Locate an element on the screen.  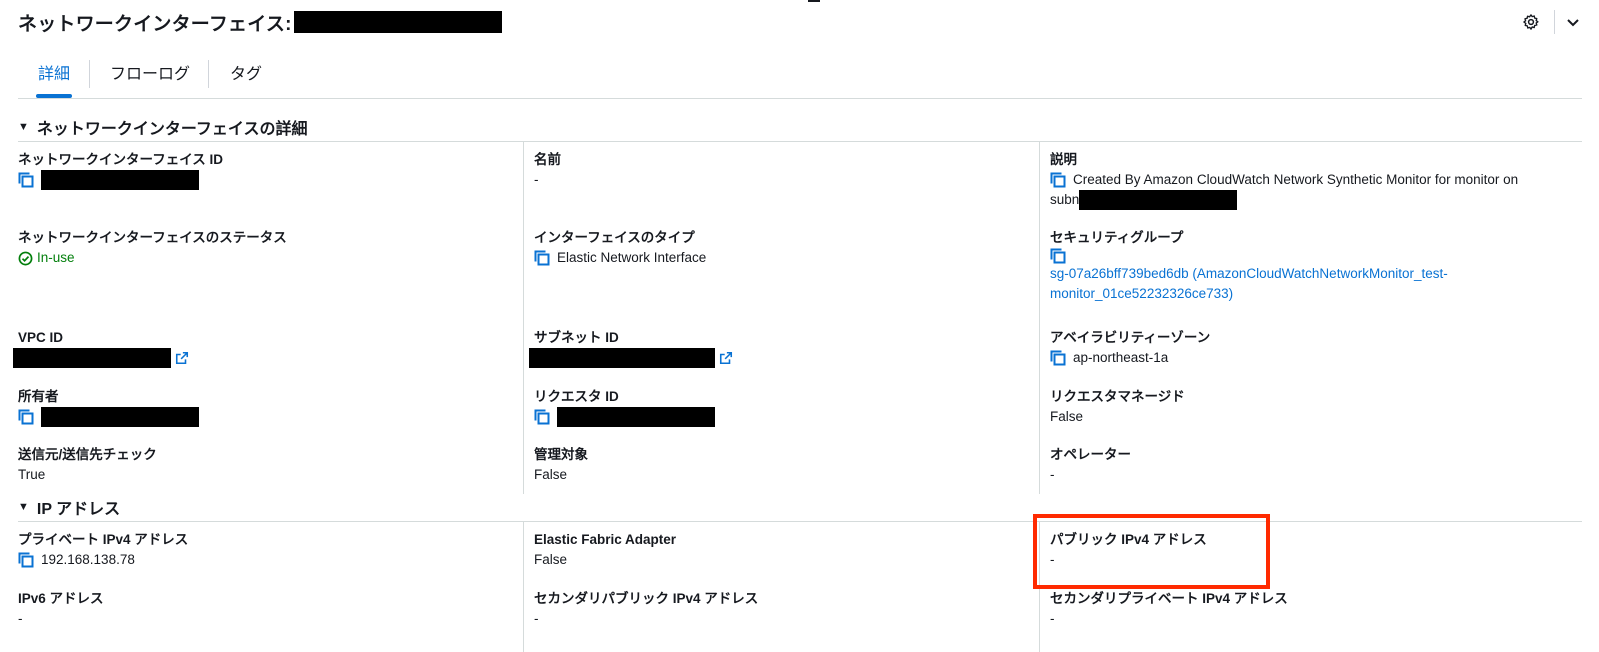
field-value: True is located at coordinates (32, 474).